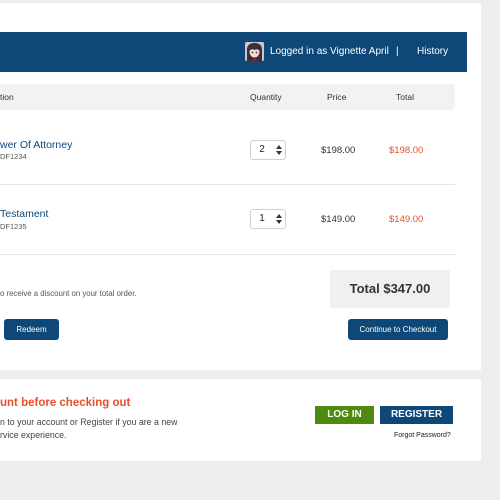  I want to click on column-price: Price, so click(337, 97).